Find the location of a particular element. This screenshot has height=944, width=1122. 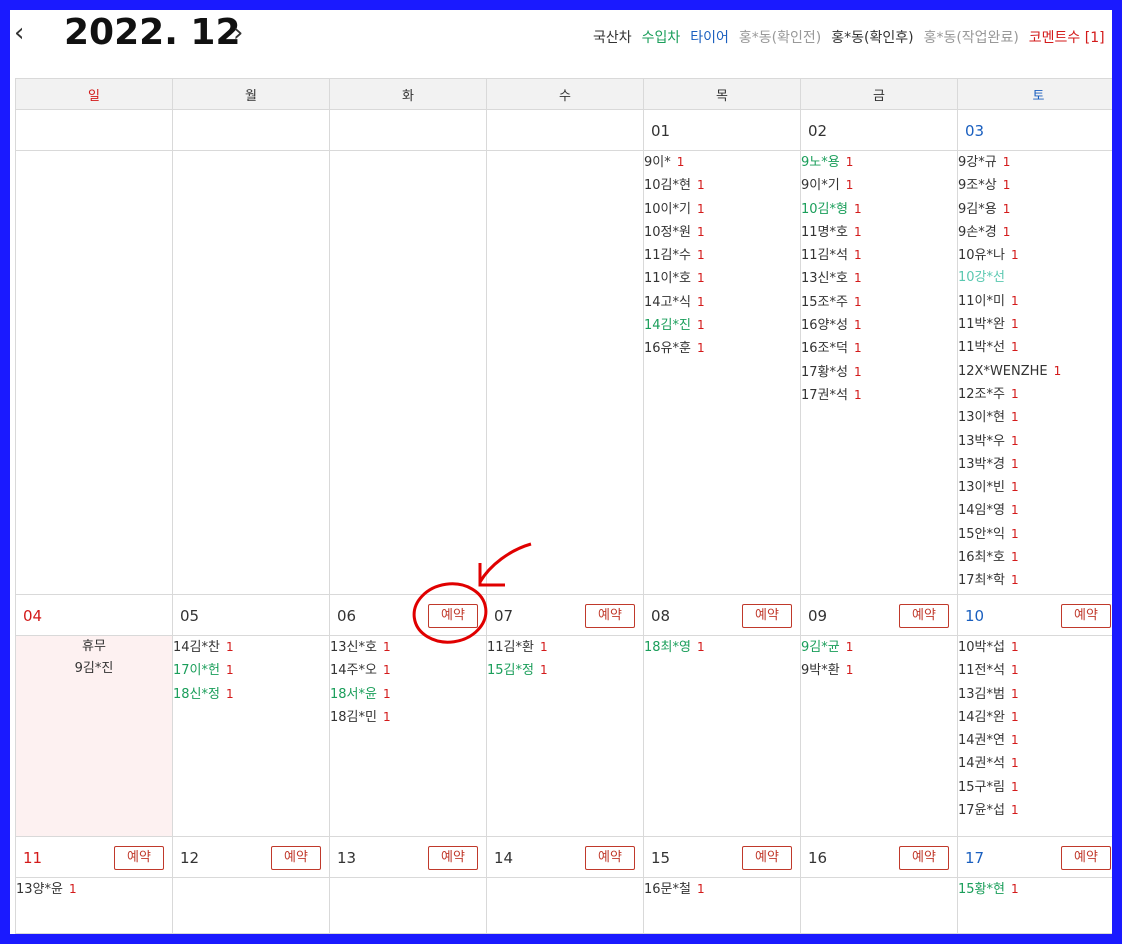

booking-name: 16조*덕 is located at coordinates (824, 348).